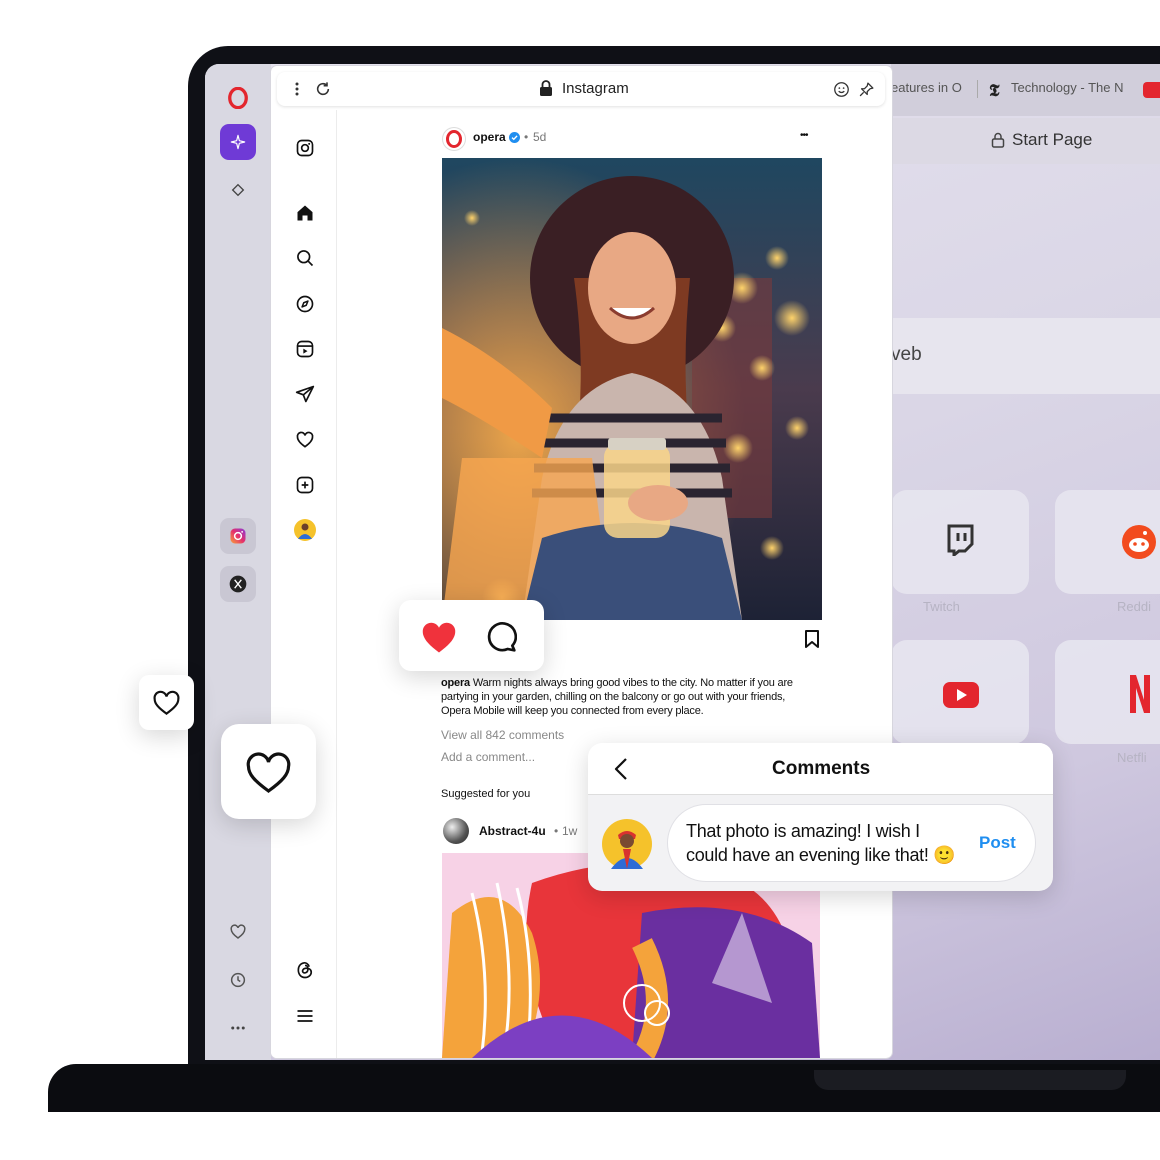  I want to click on menu-icon, so click(305, 1016).